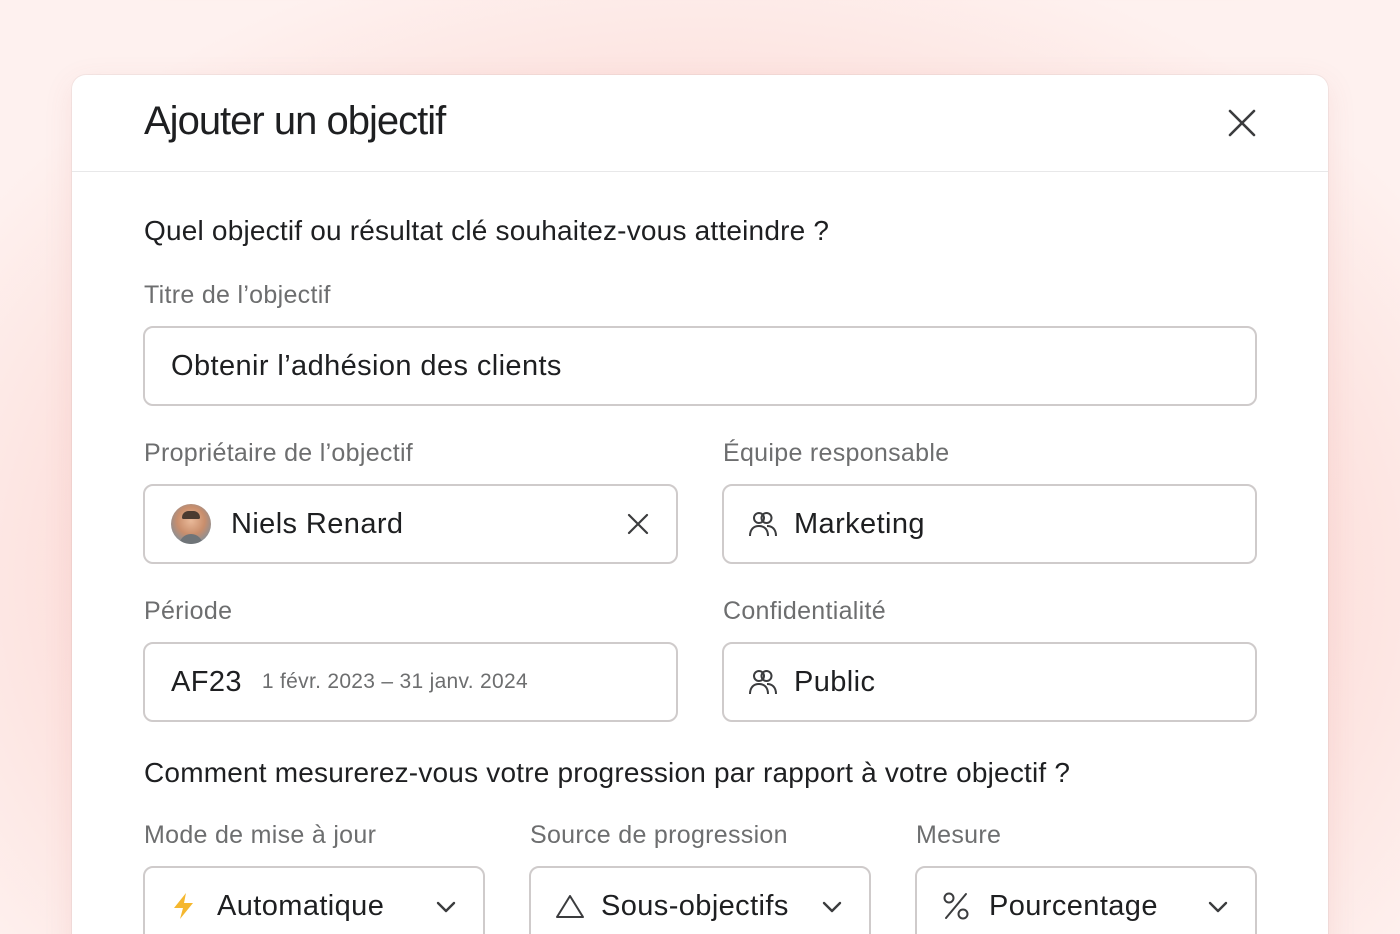  What do you see at coordinates (1073, 905) in the screenshot?
I see `measure-value: Pourcentage` at bounding box center [1073, 905].